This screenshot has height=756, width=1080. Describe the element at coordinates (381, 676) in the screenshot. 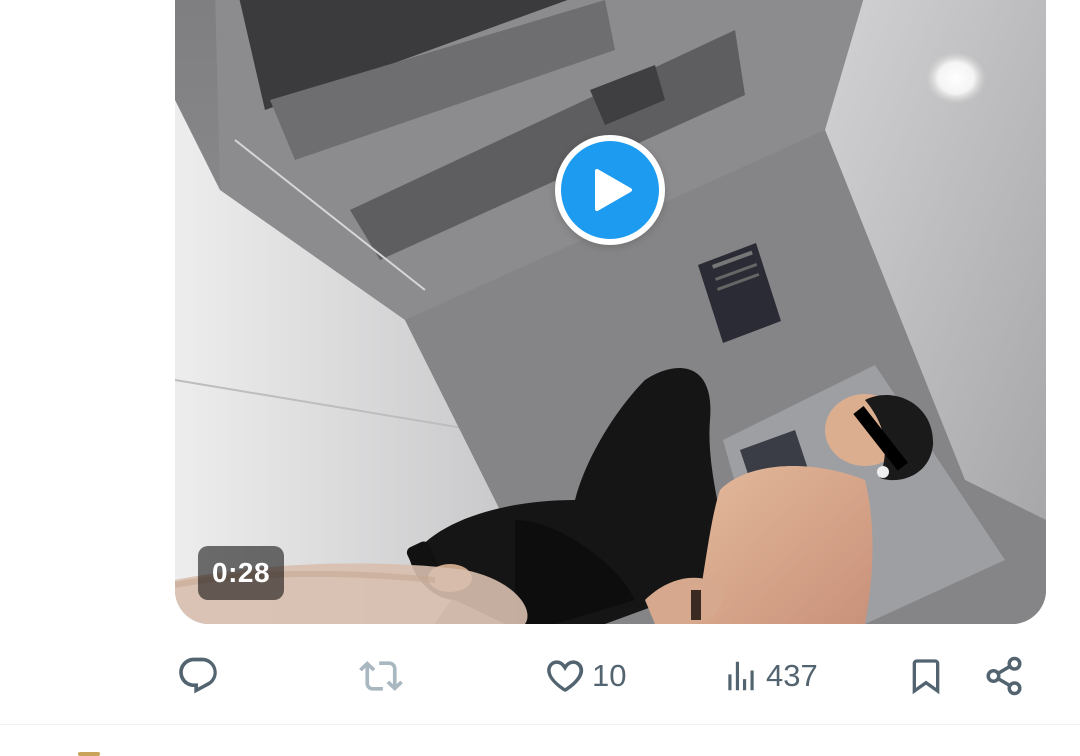

I see `repost-icon` at that location.